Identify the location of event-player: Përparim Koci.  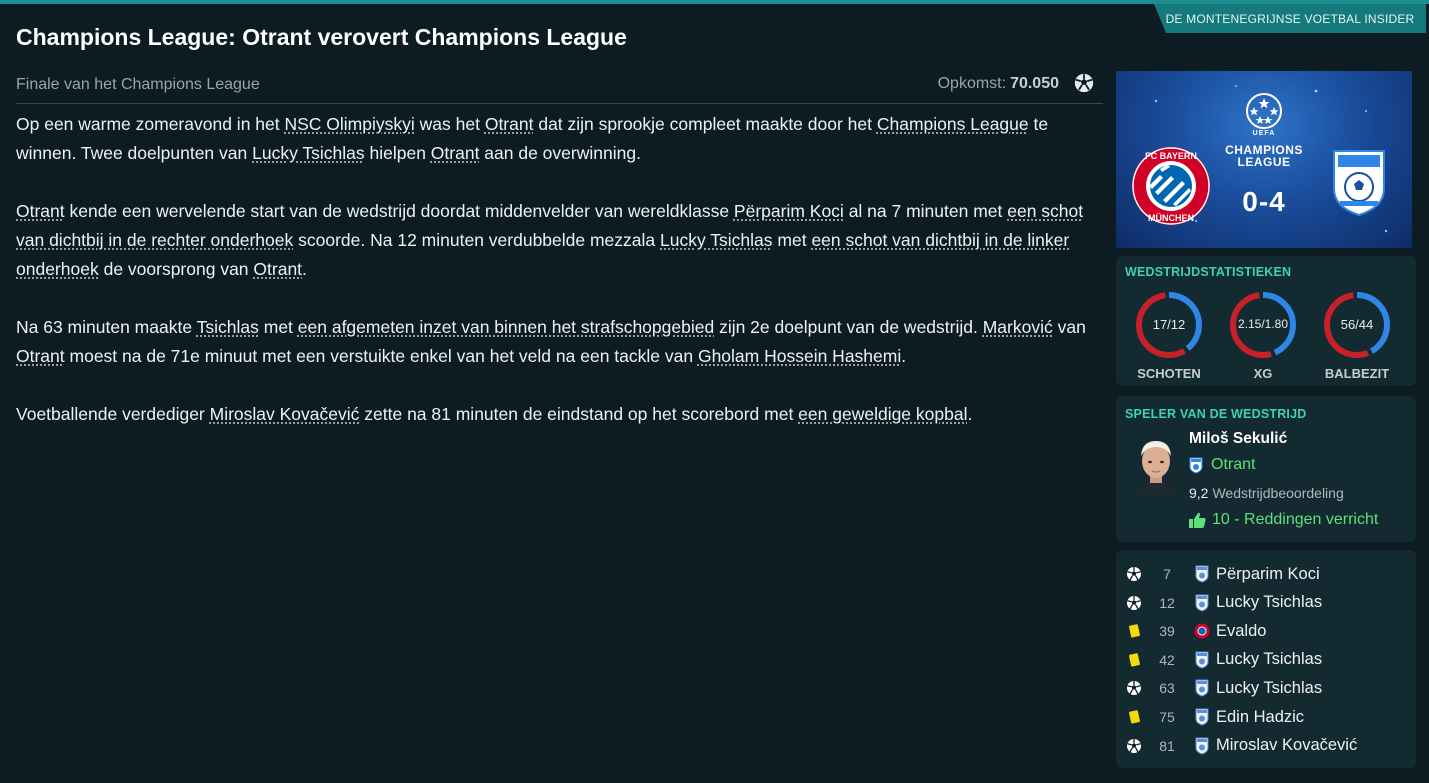
(1268, 574).